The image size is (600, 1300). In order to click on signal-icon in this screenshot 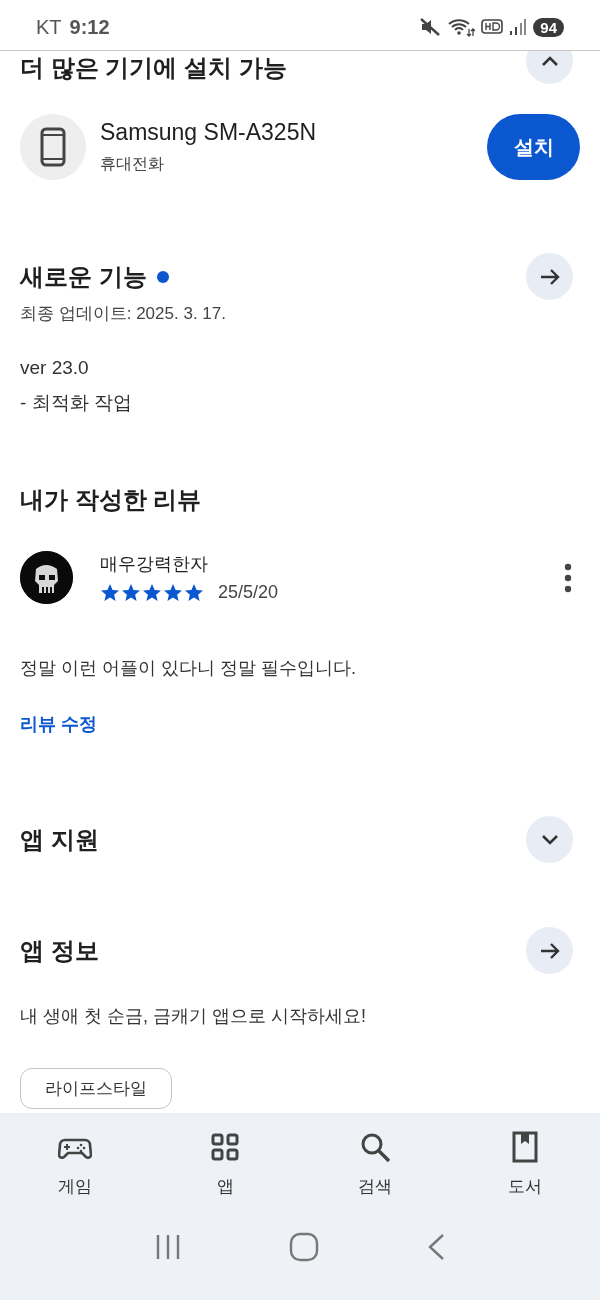, I will do `click(518, 27)`.